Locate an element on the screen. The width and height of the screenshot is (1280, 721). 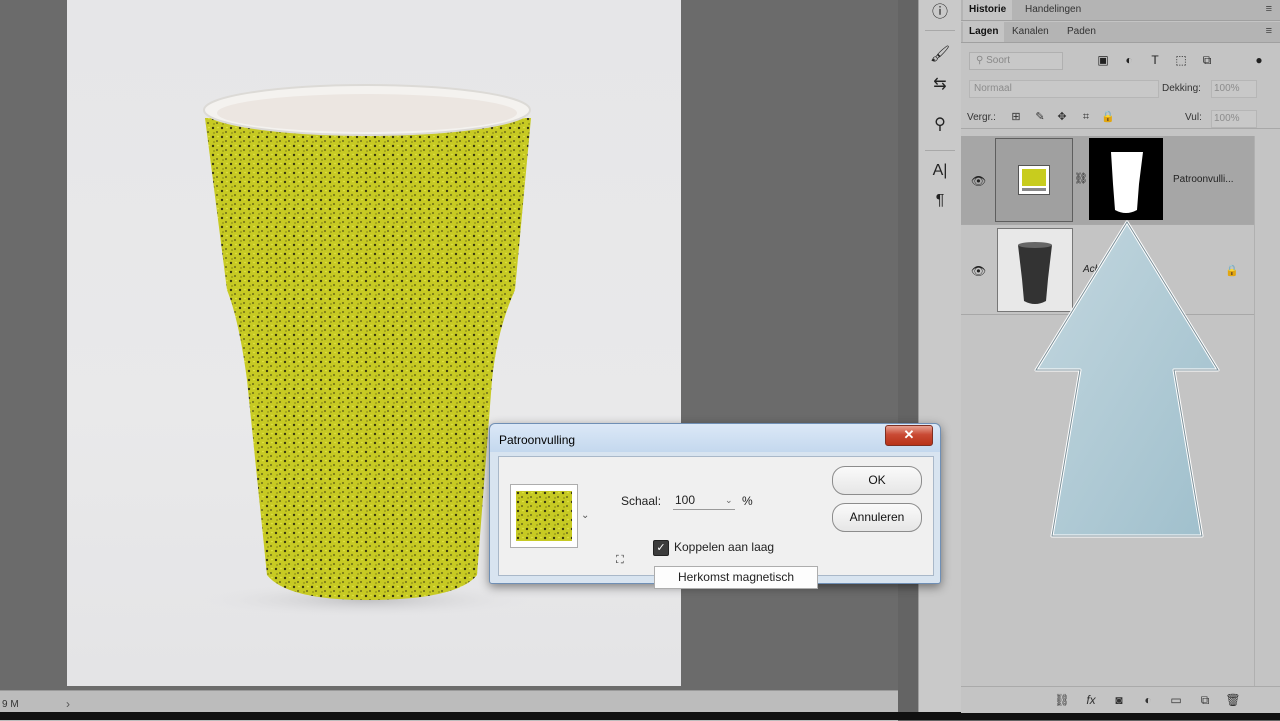
info-icon: ⓘ is located at coordinates (940, 13).